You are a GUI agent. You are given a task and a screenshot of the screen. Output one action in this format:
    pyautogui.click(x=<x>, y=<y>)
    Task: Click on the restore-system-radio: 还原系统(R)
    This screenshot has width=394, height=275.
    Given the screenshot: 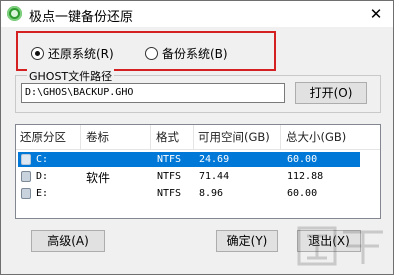 What is the action you would take?
    pyautogui.click(x=72, y=53)
    